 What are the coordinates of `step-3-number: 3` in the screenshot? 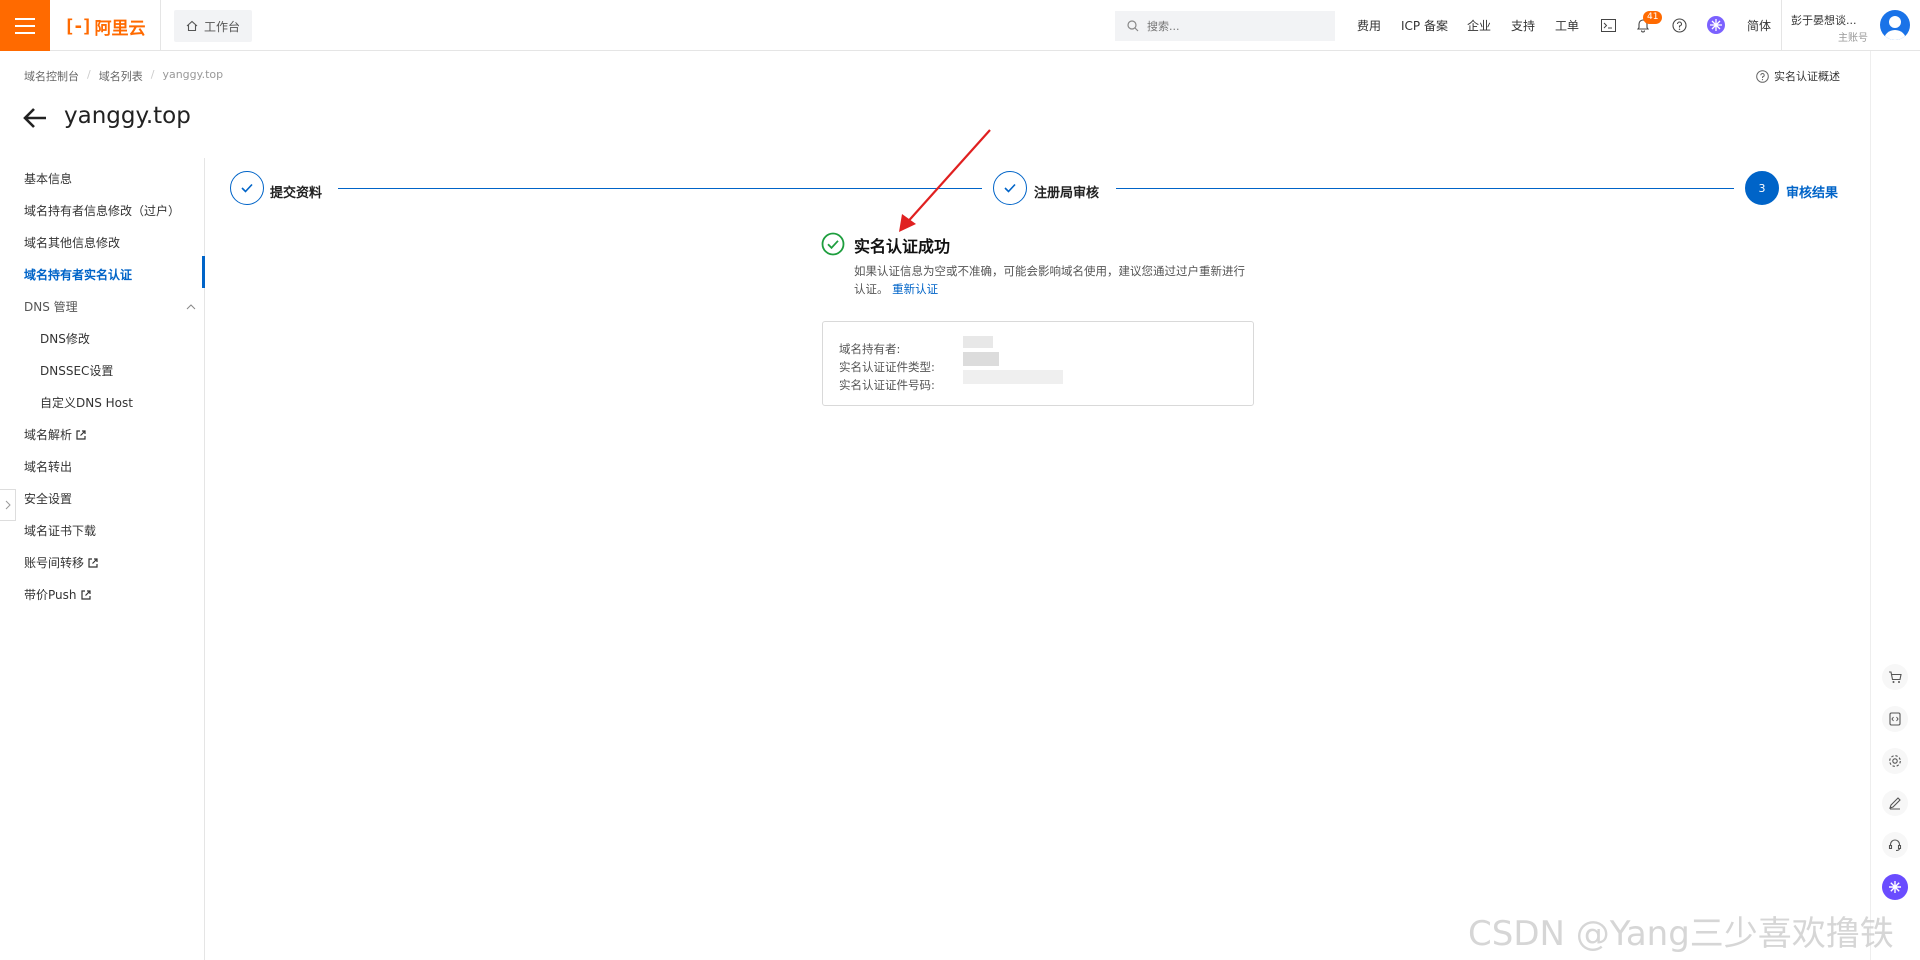 It's located at (1762, 188).